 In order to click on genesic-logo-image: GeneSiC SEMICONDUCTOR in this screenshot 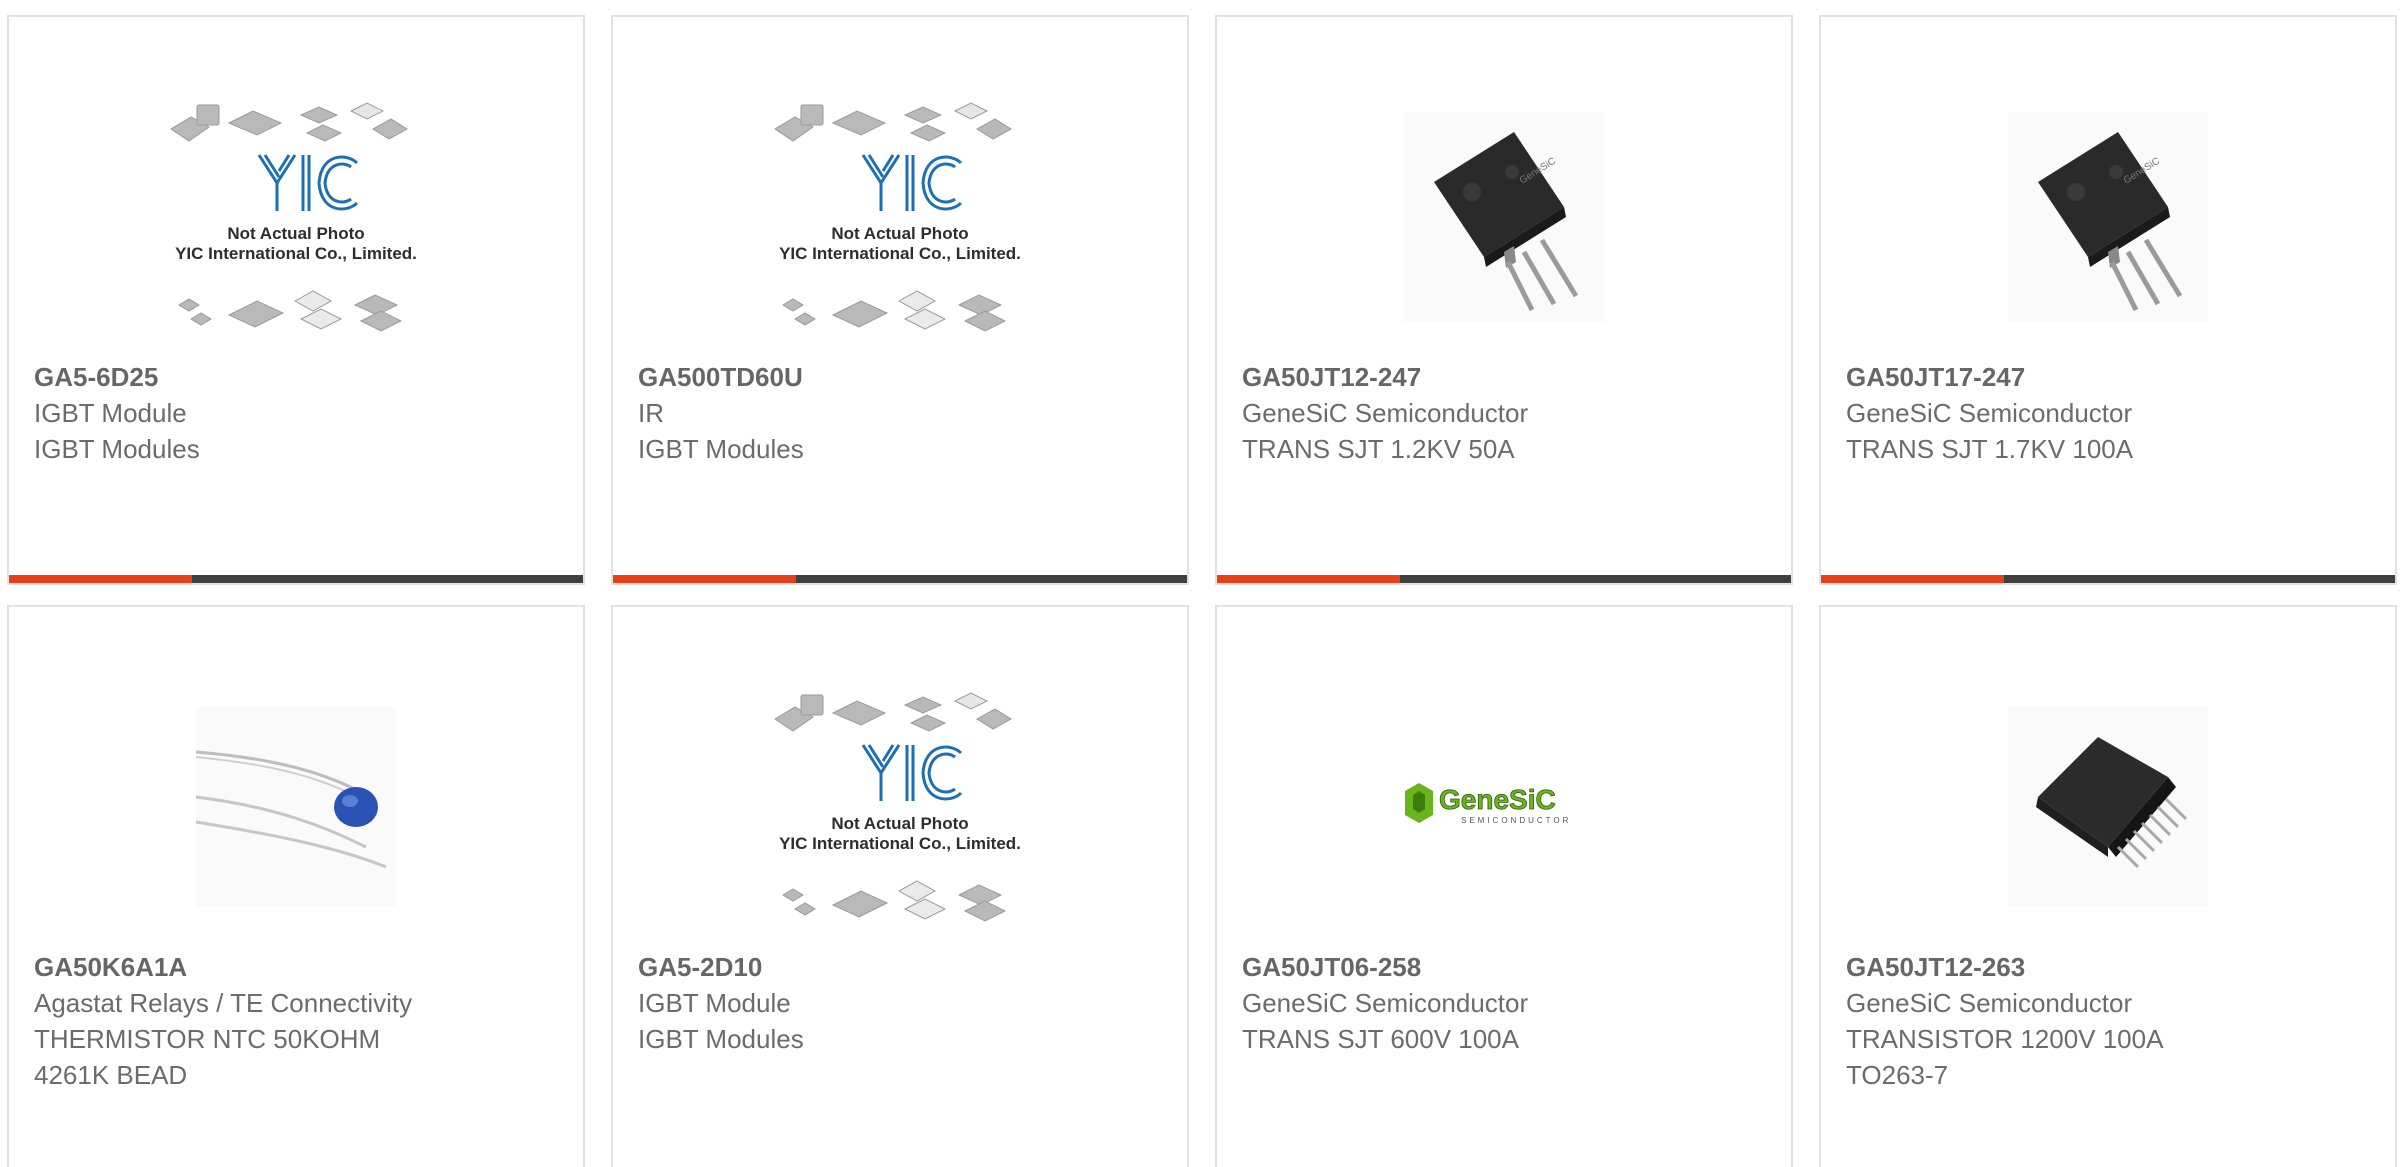, I will do `click(1488, 804)`.